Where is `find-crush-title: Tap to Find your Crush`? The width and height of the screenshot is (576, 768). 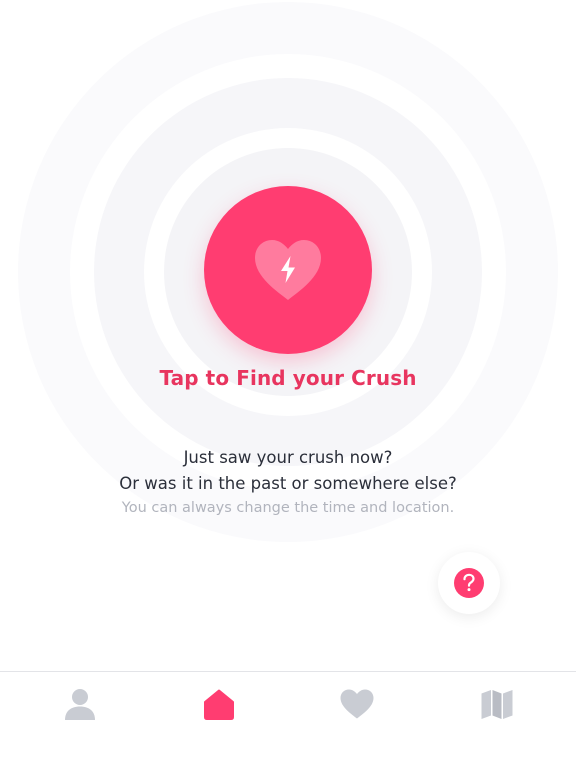 find-crush-title: Tap to Find your Crush is located at coordinates (288, 378).